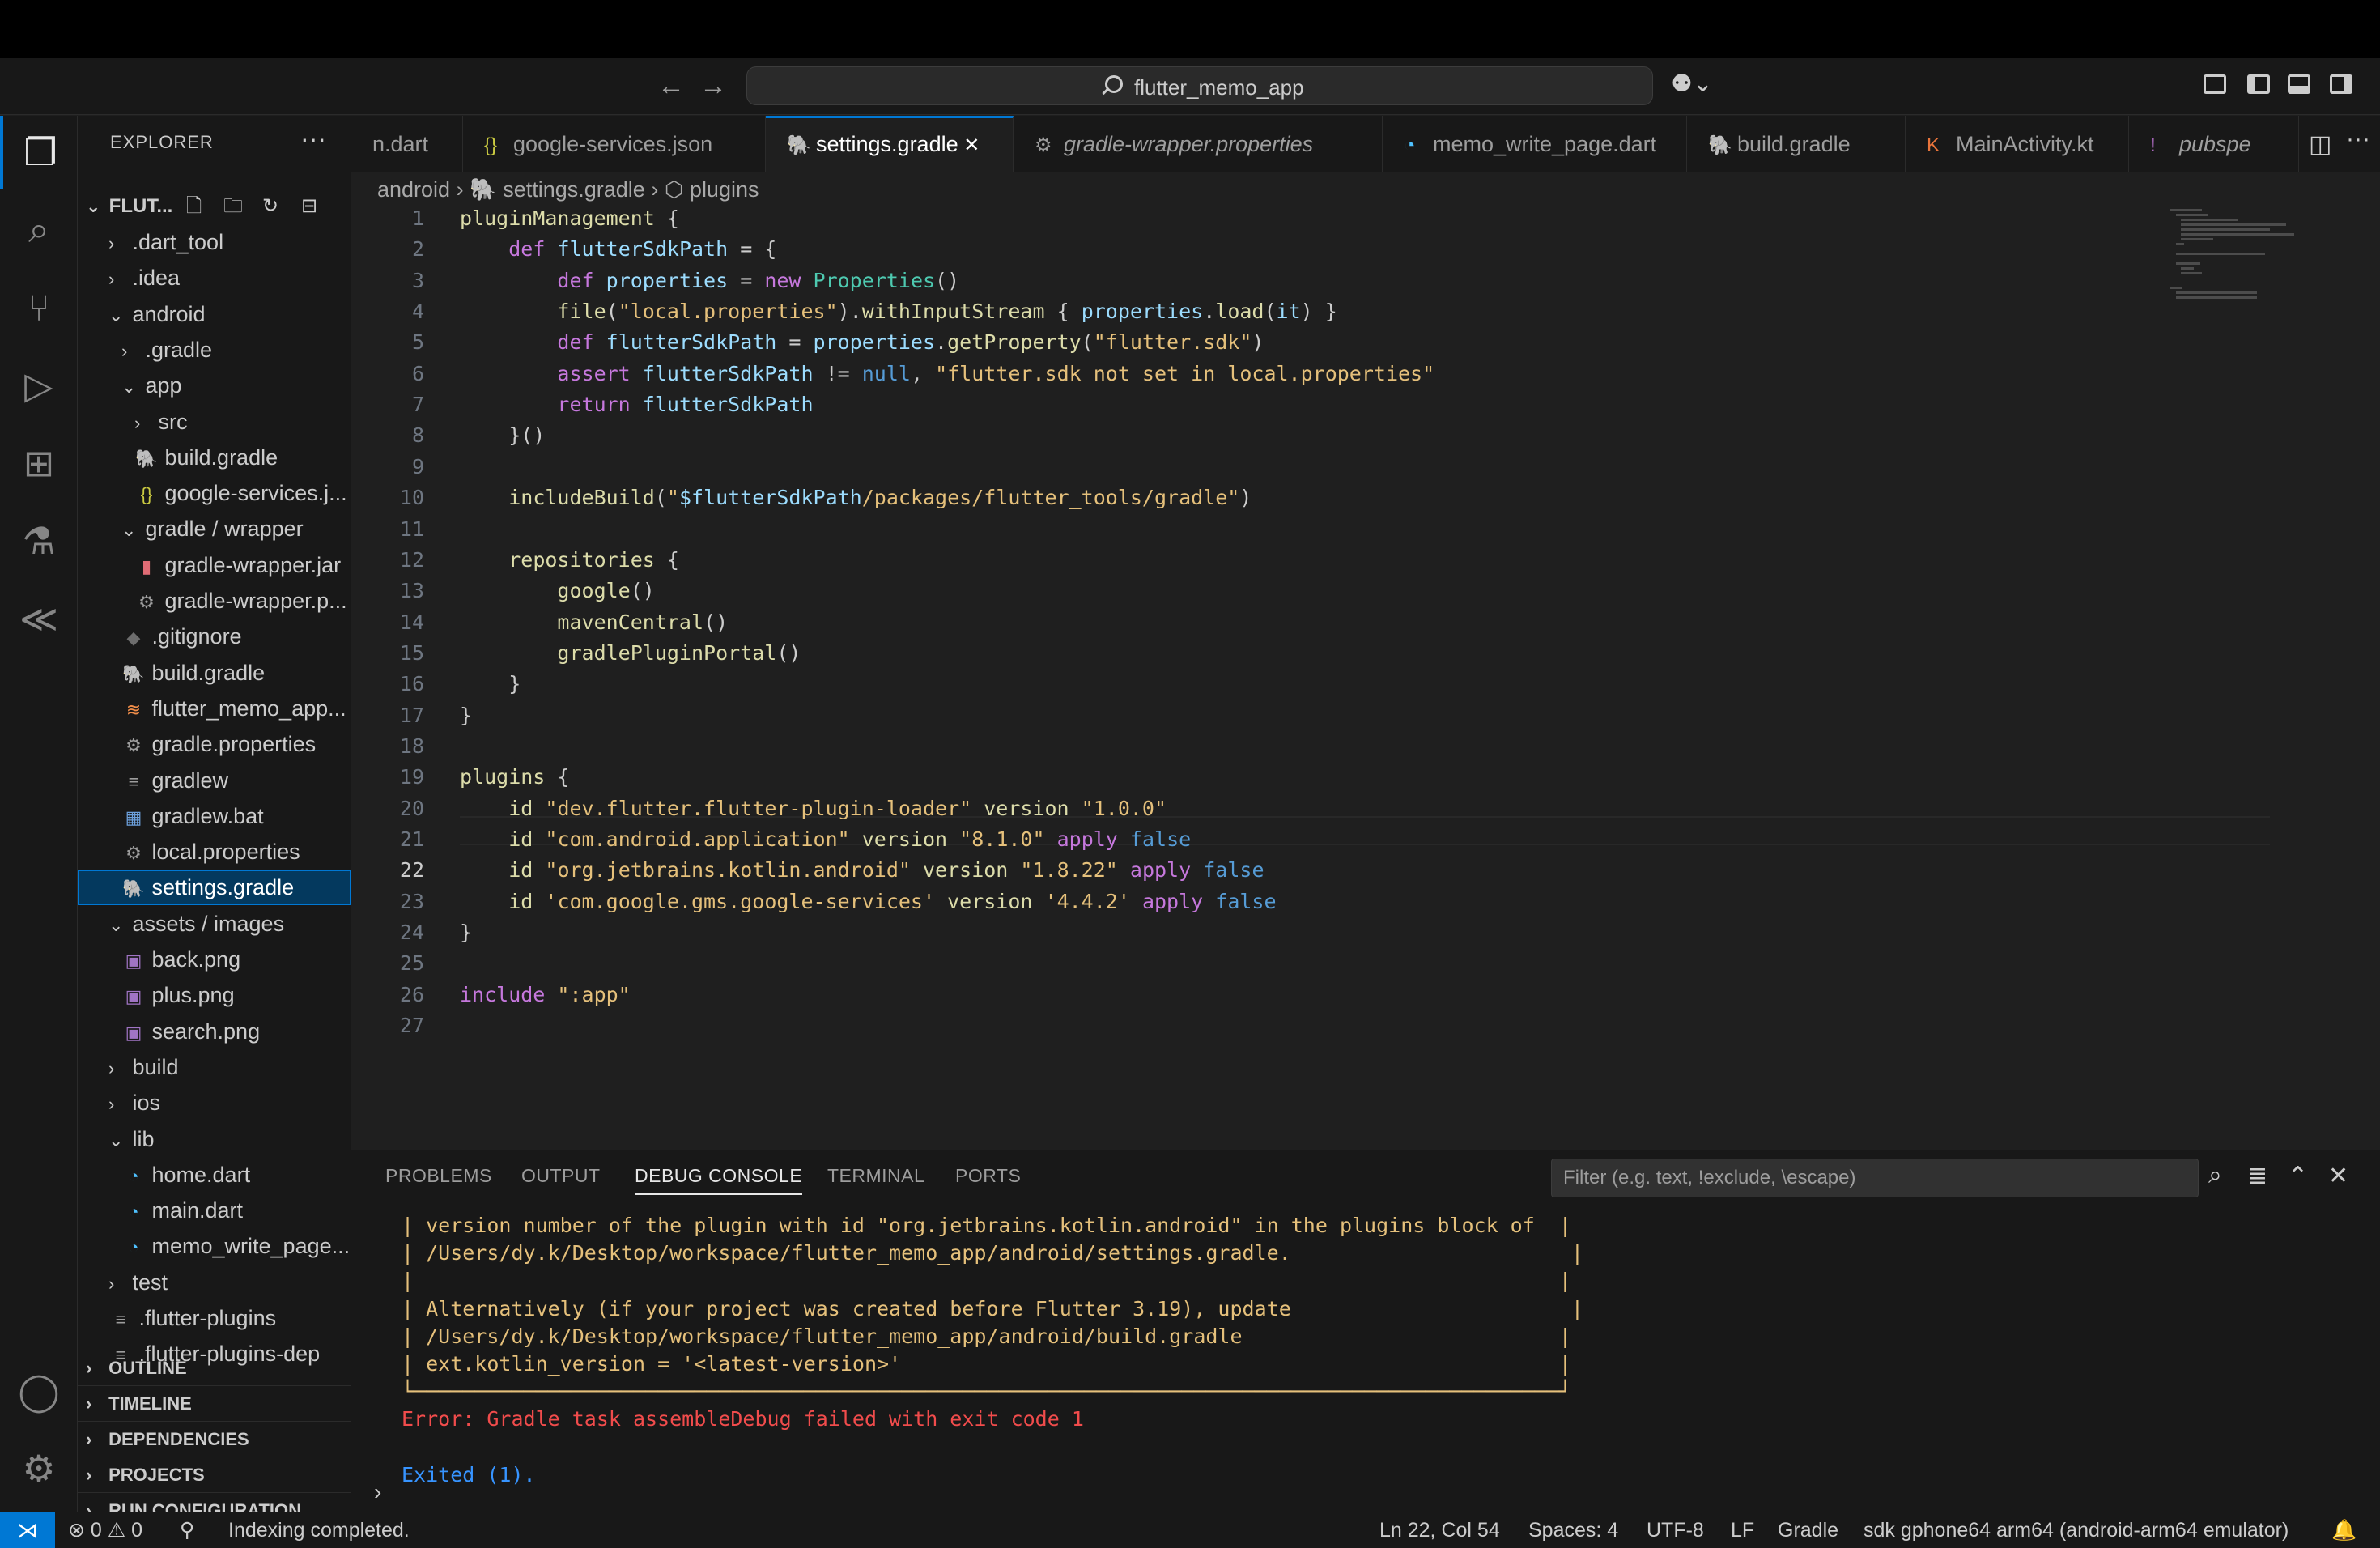 This screenshot has width=2380, height=1548. I want to click on tree-item: ▣ search.png, so click(215, 1031).